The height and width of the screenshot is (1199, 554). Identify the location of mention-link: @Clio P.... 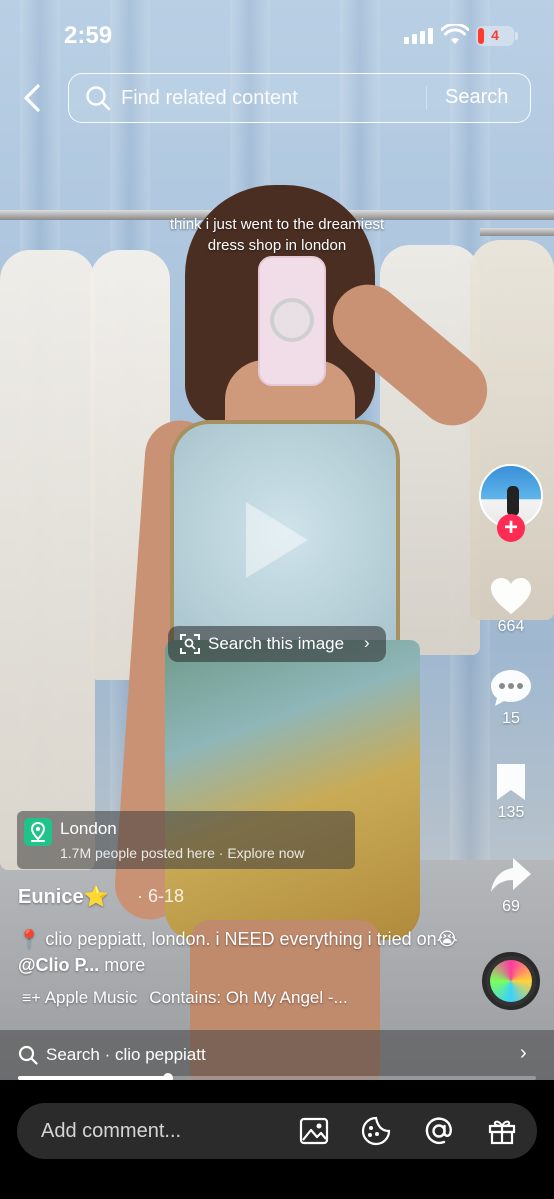
(58, 965).